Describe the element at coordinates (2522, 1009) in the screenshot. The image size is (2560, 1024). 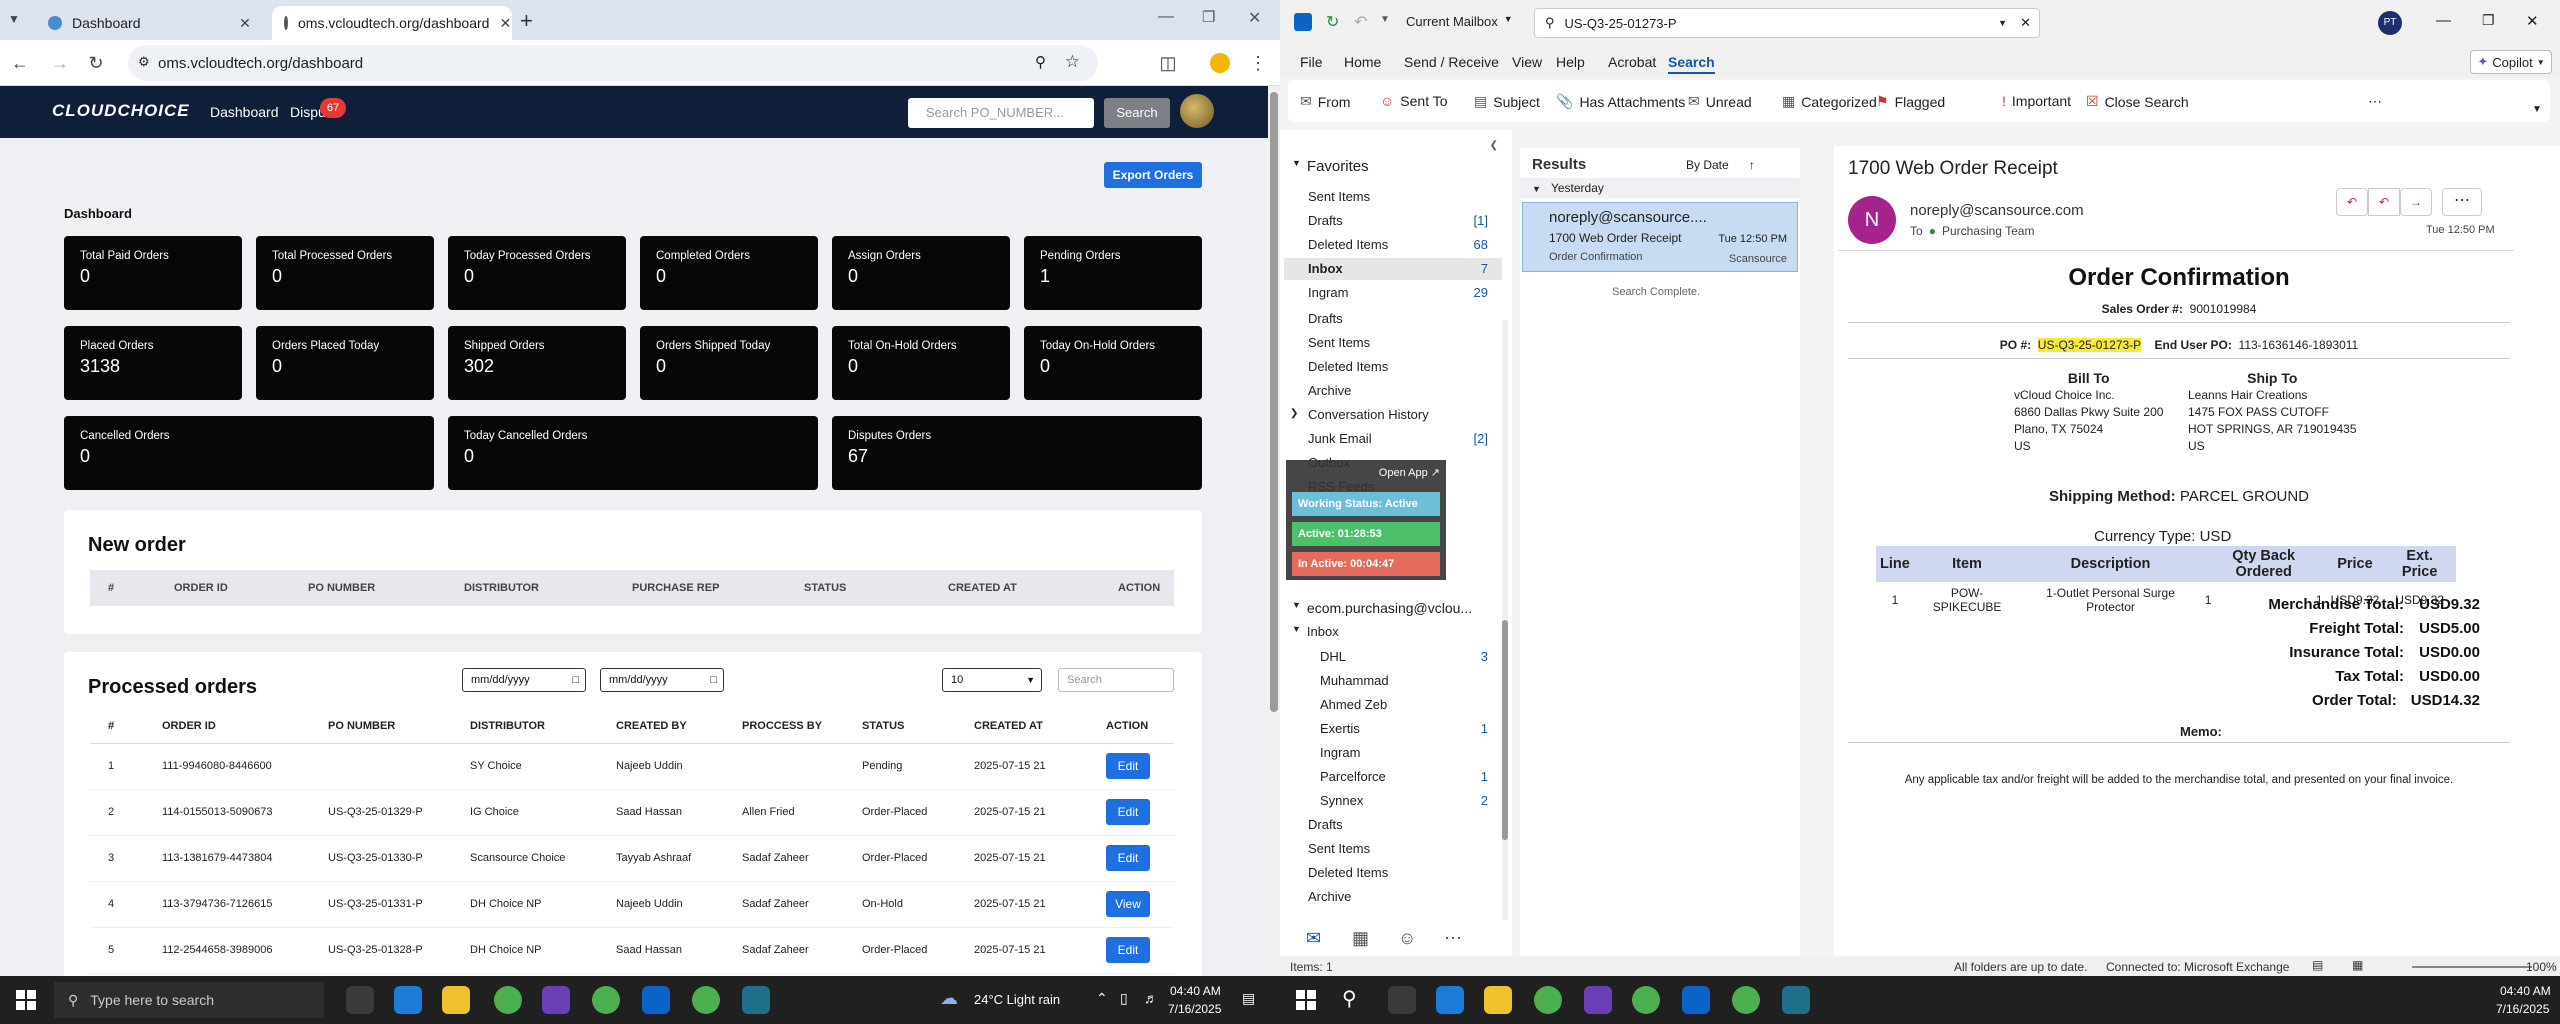
I see `clock-date-2: 7/16/2025` at that location.